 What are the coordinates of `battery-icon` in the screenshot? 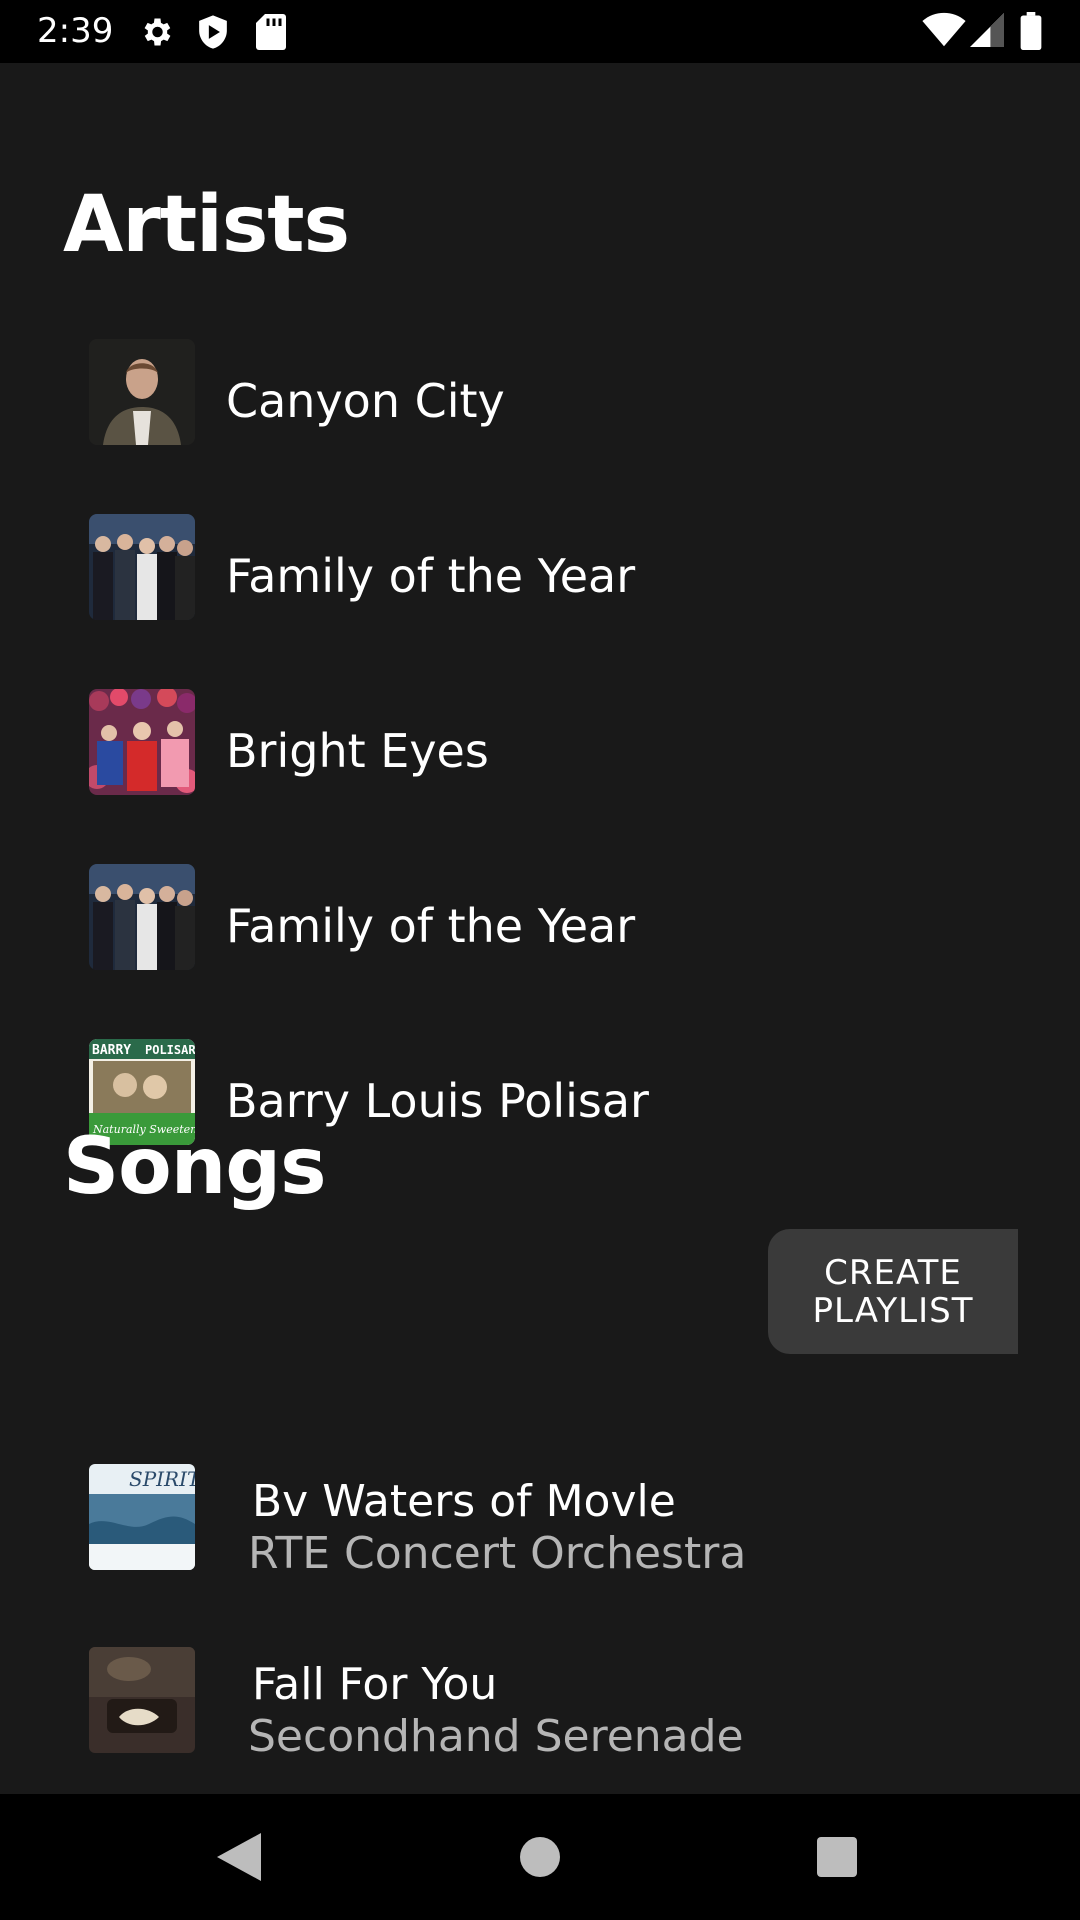 It's located at (1031, 33).